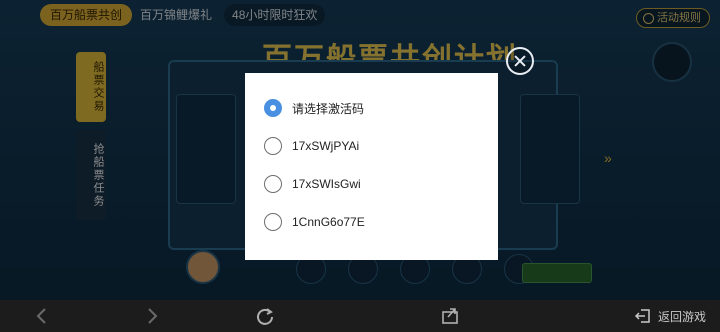 The image size is (720, 332). What do you see at coordinates (42, 316) in the screenshot?
I see `back-icon` at bounding box center [42, 316].